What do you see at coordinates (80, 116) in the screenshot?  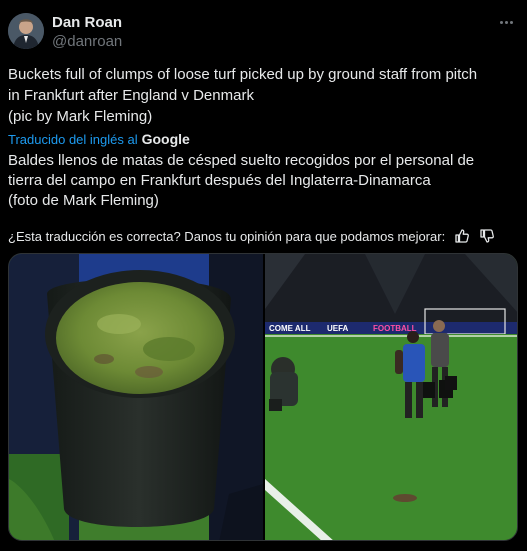 I see `tweet-text-line: (pic by Mark Fleming)` at bounding box center [80, 116].